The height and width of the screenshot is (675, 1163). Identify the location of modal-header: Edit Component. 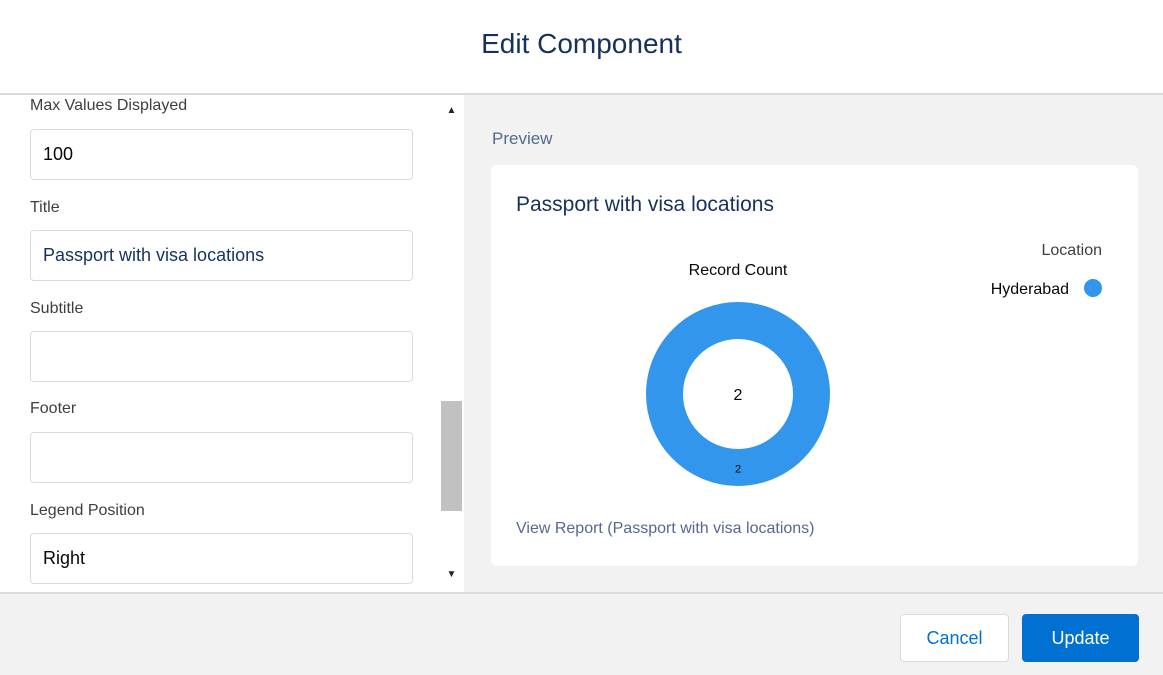
(581, 47).